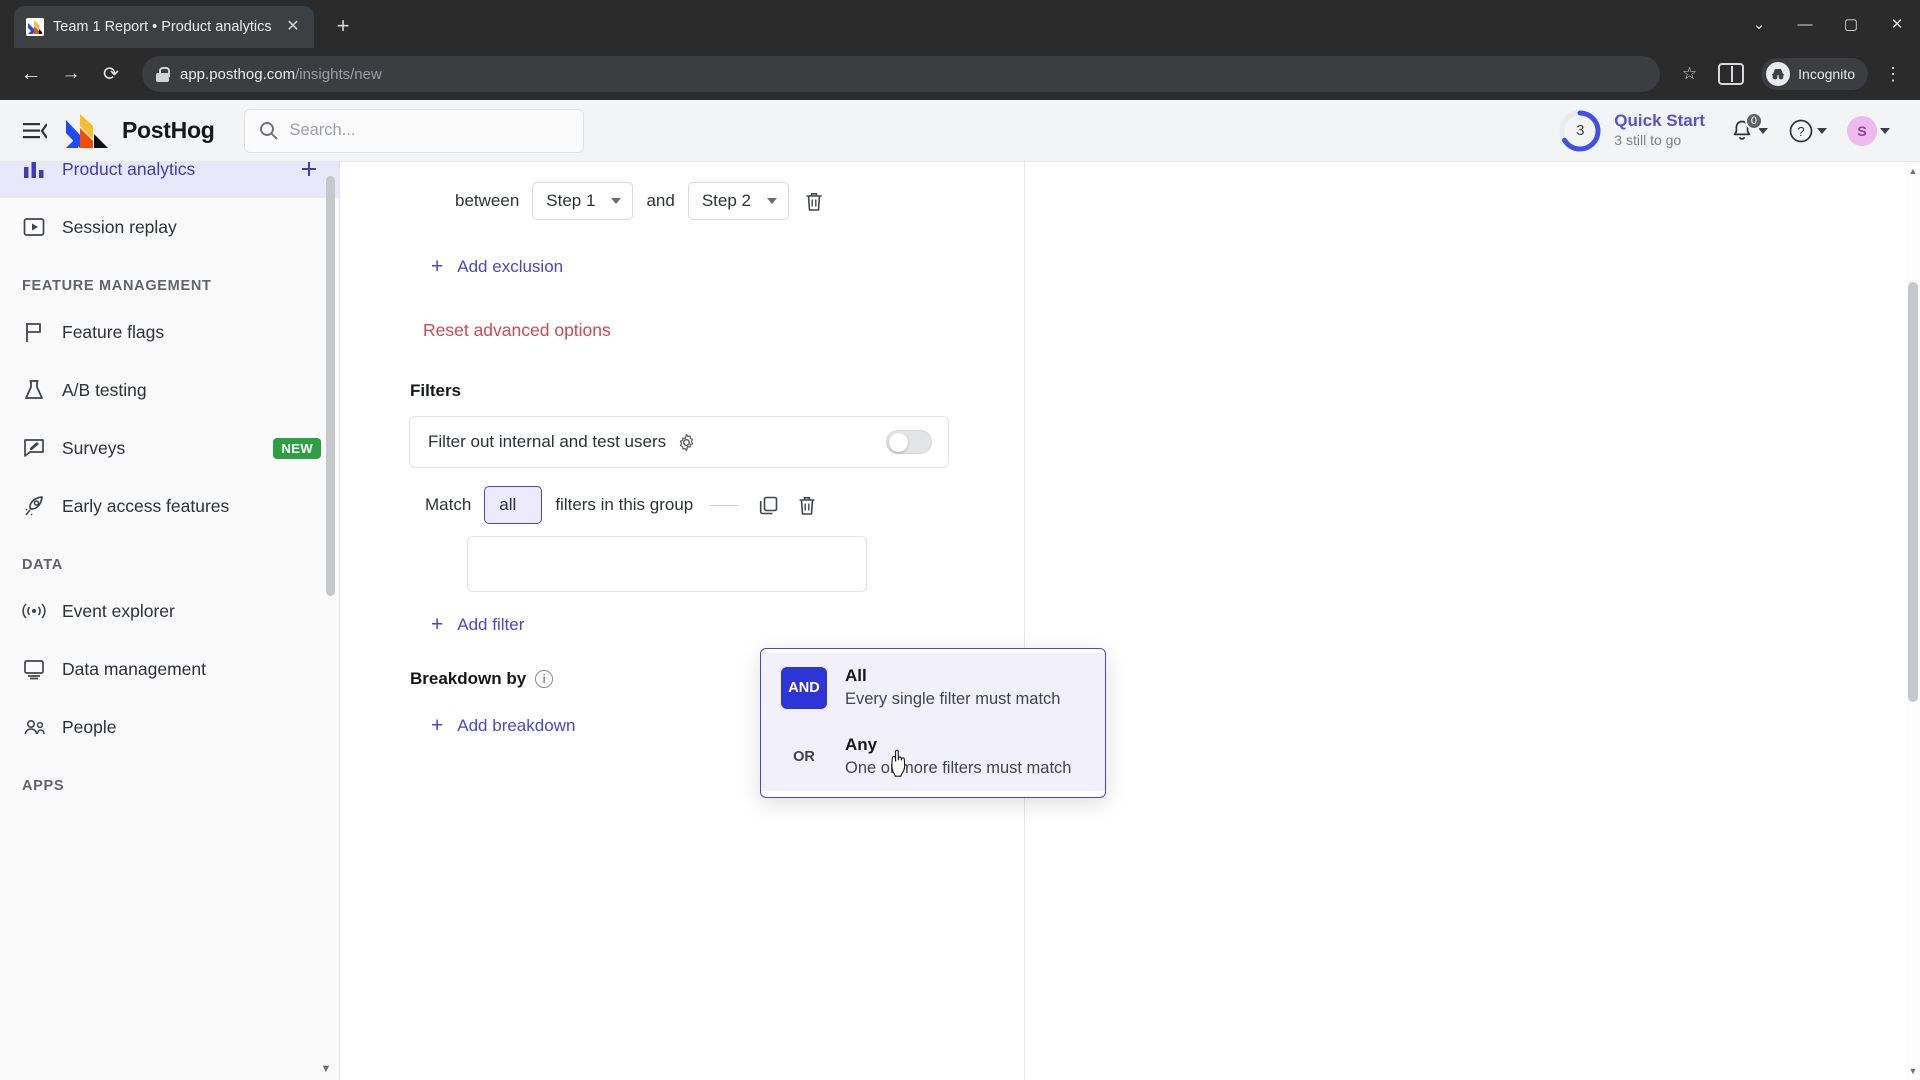 The image size is (1920, 1080). Describe the element at coordinates (1746, 127) in the screenshot. I see `bell-icon: 0` at that location.